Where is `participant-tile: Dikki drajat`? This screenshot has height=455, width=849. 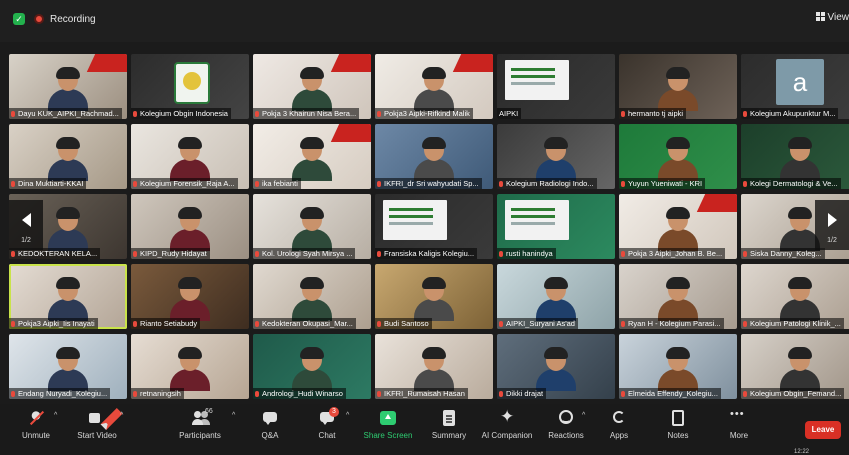 participant-tile: Dikki drajat is located at coordinates (556, 366).